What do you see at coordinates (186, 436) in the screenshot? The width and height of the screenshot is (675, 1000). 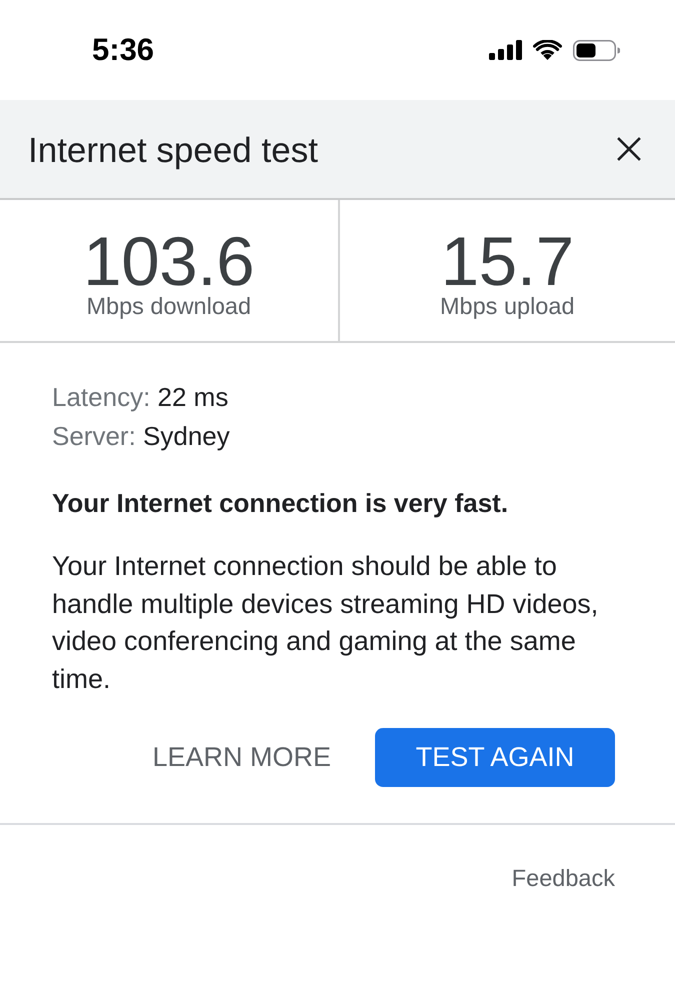 I see `detail-value: Sydney` at bounding box center [186, 436].